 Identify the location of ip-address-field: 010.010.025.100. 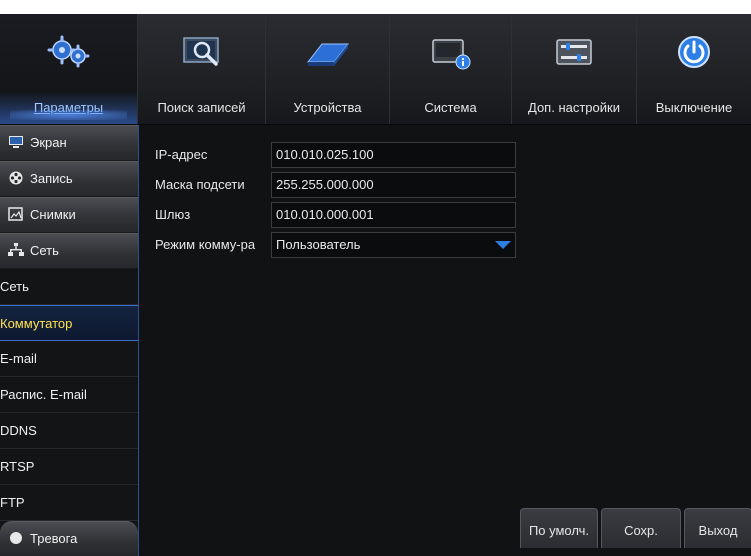
(393, 155).